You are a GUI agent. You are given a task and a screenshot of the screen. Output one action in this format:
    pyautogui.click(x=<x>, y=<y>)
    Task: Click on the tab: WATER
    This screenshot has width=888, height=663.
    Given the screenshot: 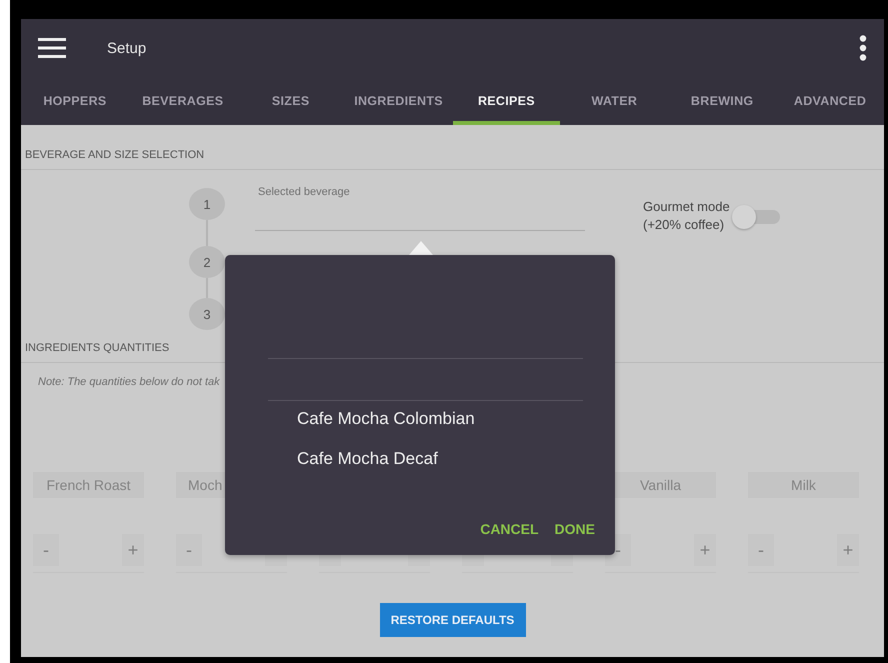 What is the action you would take?
    pyautogui.click(x=614, y=101)
    